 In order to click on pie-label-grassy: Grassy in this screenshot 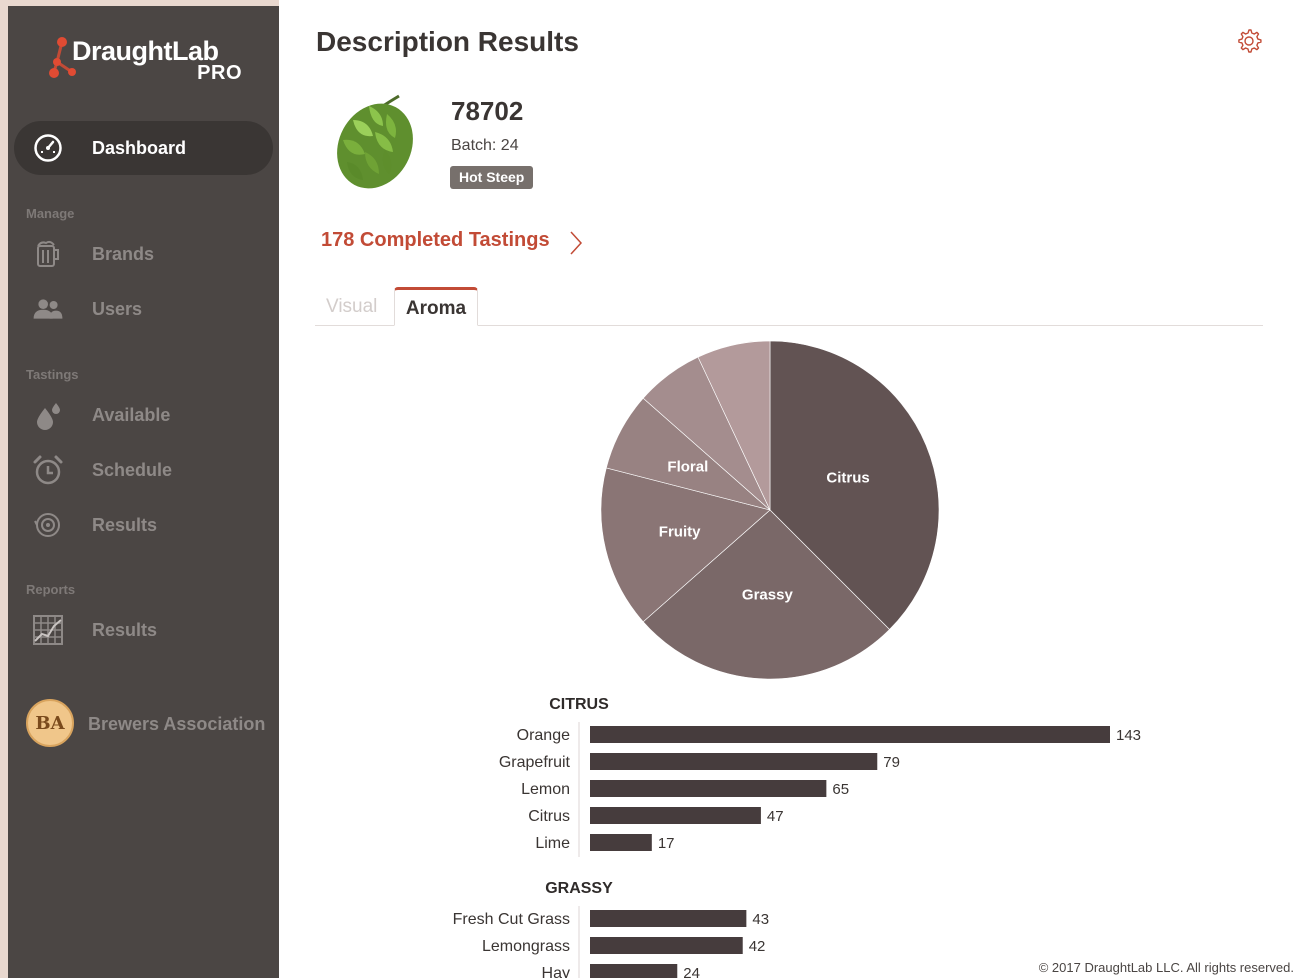, I will do `click(768, 594)`.